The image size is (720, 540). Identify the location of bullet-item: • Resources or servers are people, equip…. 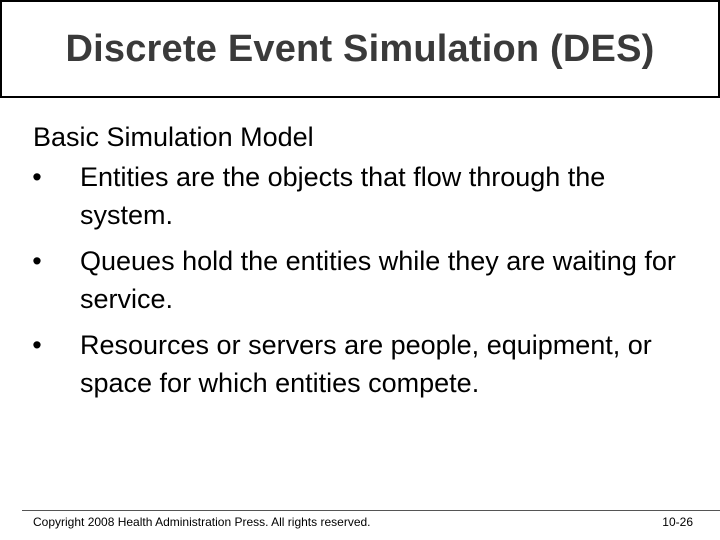
(362, 364).